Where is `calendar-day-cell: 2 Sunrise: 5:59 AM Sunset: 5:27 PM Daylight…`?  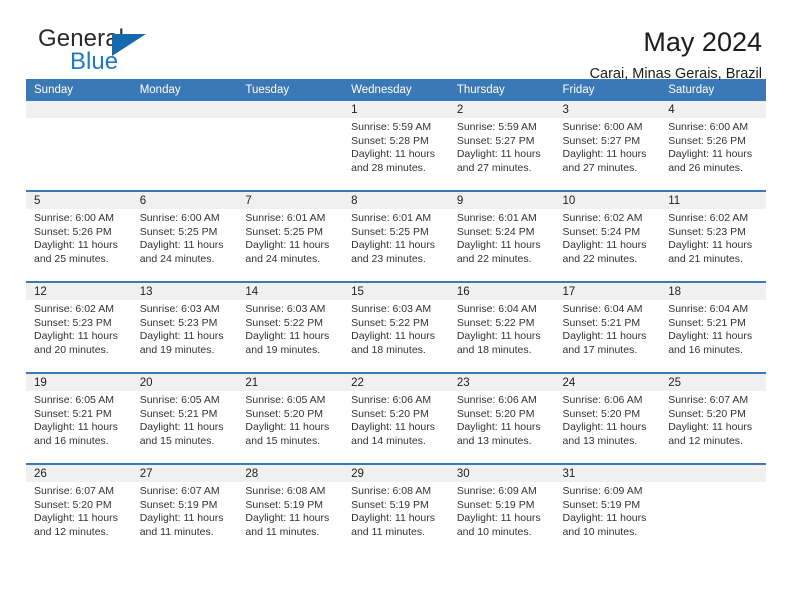
calendar-day-cell: 2 Sunrise: 5:59 AM Sunset: 5:27 PM Daylight… is located at coordinates (501, 146).